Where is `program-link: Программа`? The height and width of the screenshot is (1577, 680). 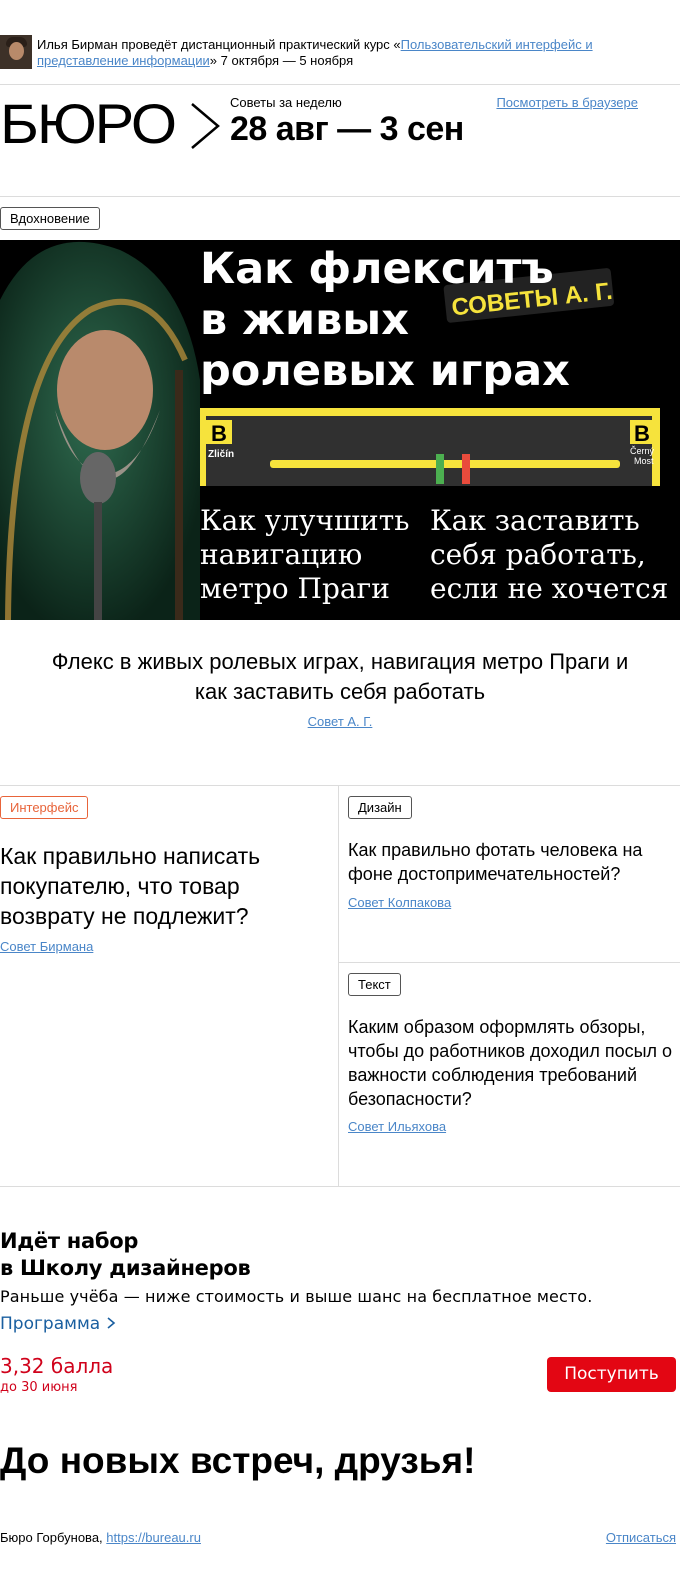 program-link: Программа is located at coordinates (58, 1324).